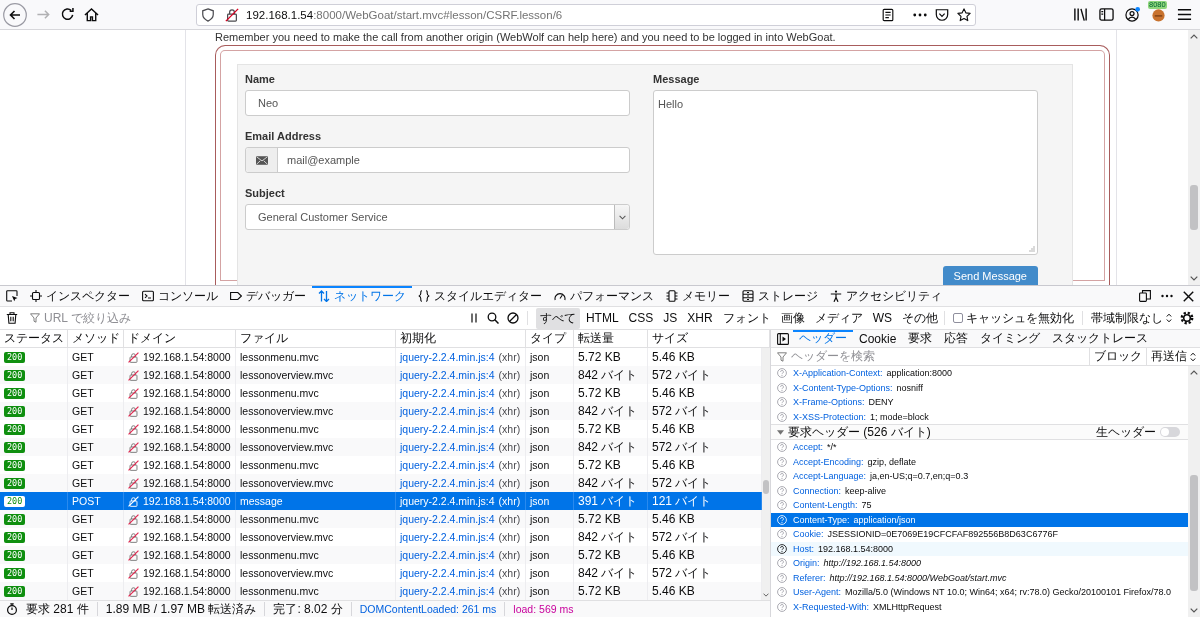 The image size is (1200, 617). Describe the element at coordinates (480, 296) in the screenshot. I see `devtools-tab: スタイルエディター` at that location.